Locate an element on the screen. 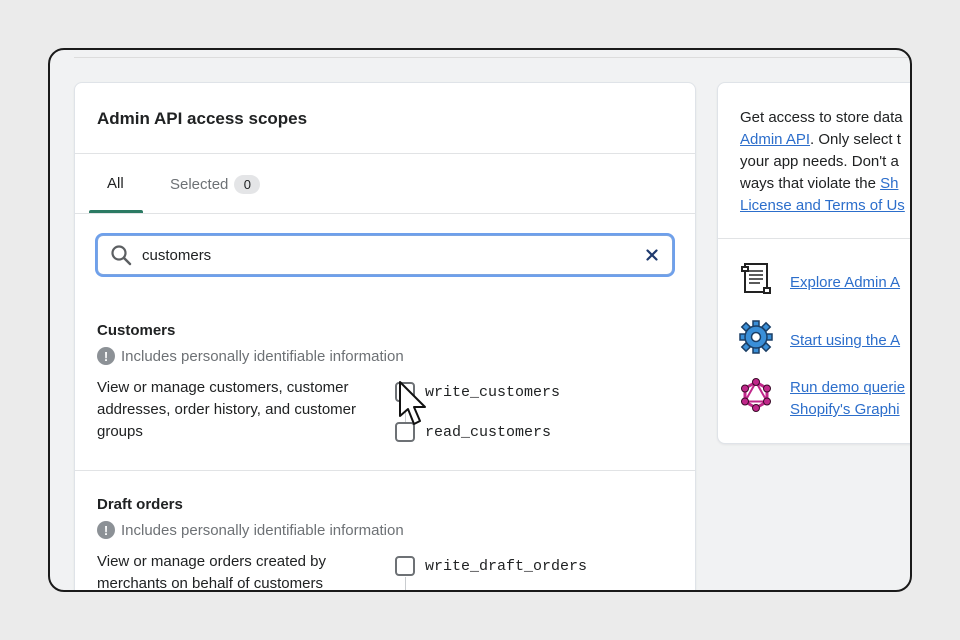  scope-row: write_draft_orders is located at coordinates (491, 566).